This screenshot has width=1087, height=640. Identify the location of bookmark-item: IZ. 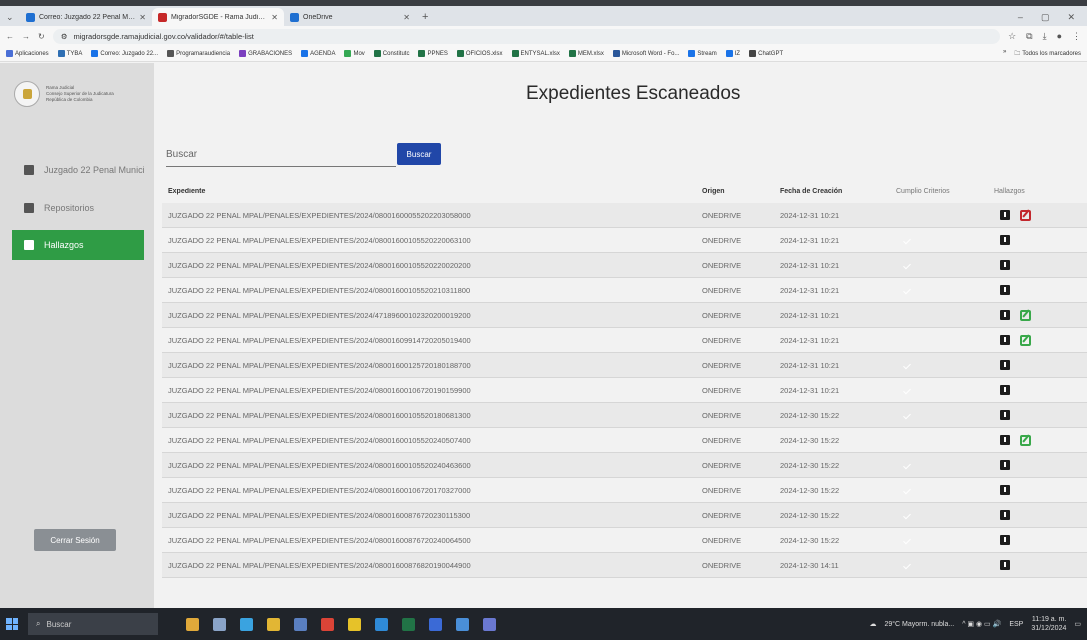
(732, 53).